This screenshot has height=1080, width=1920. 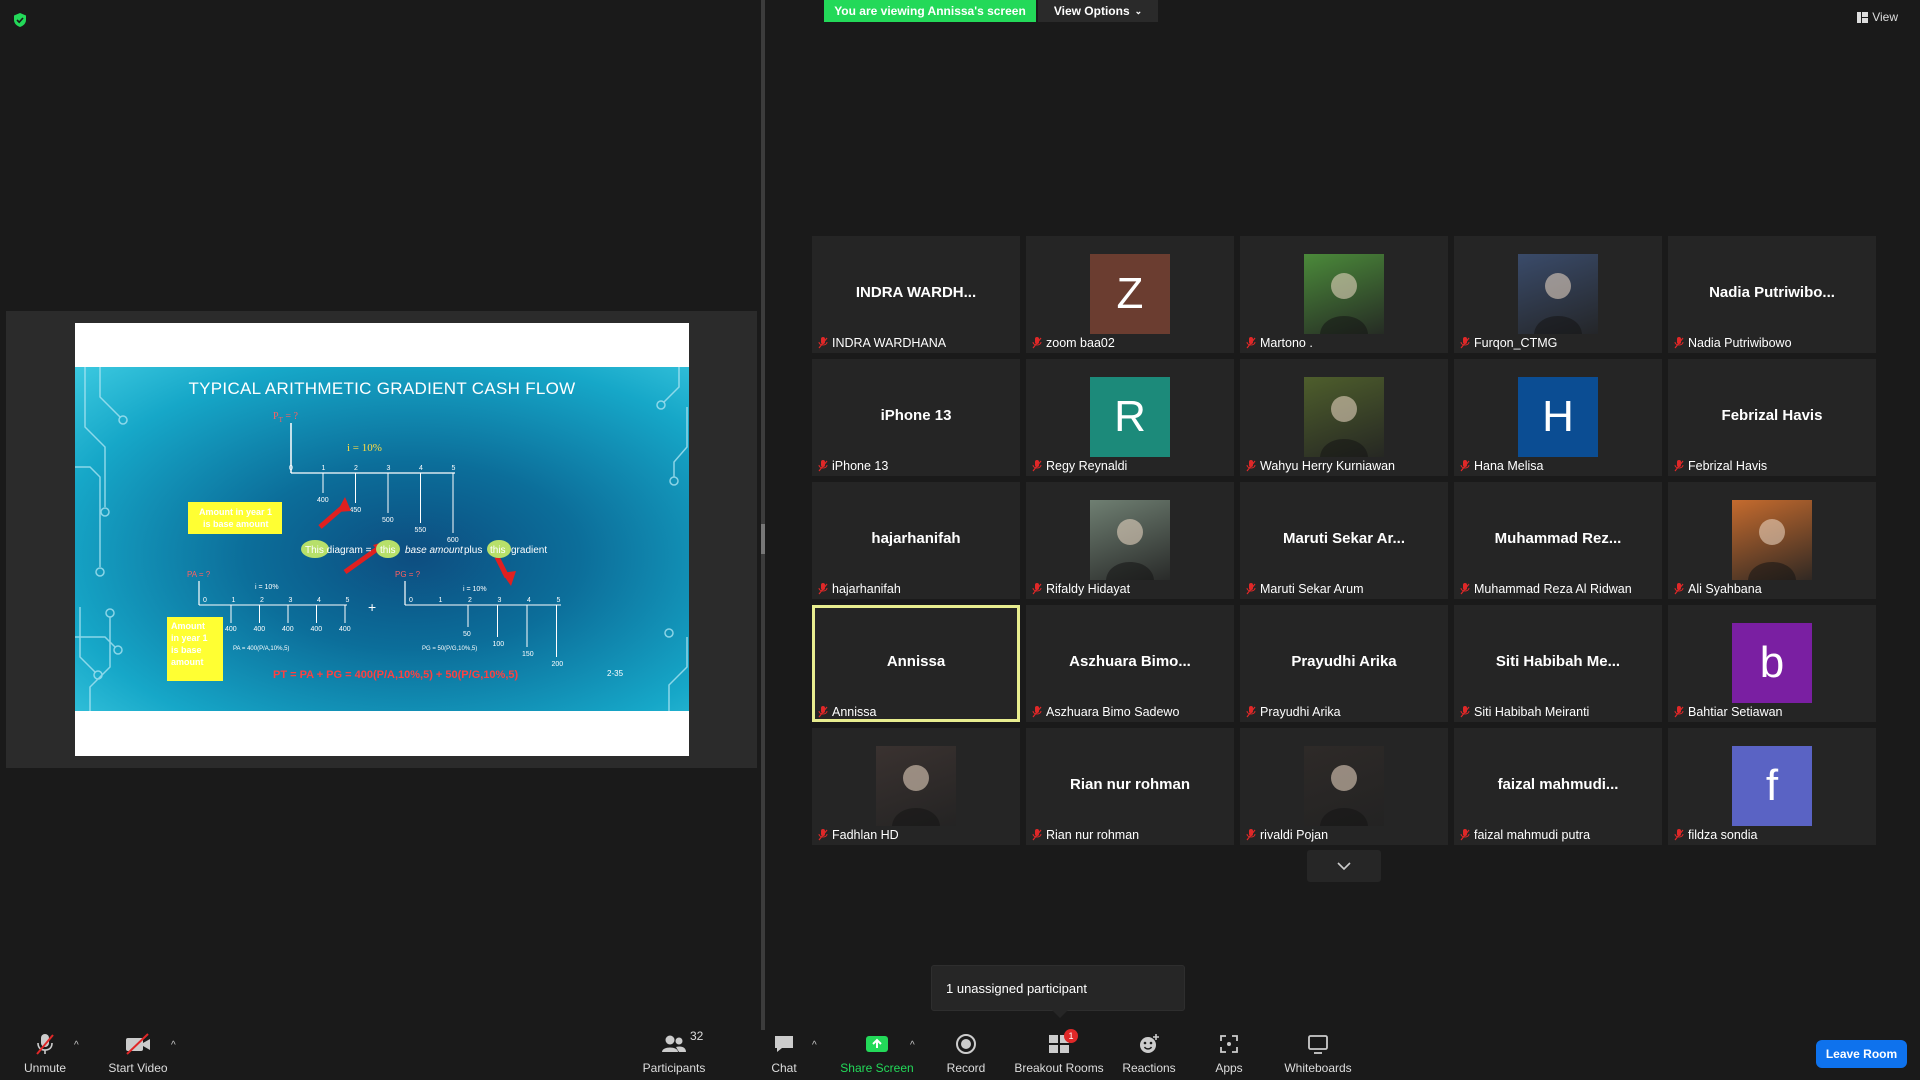 What do you see at coordinates (674, 1054) in the screenshot?
I see `participants-button: 32 Participants` at bounding box center [674, 1054].